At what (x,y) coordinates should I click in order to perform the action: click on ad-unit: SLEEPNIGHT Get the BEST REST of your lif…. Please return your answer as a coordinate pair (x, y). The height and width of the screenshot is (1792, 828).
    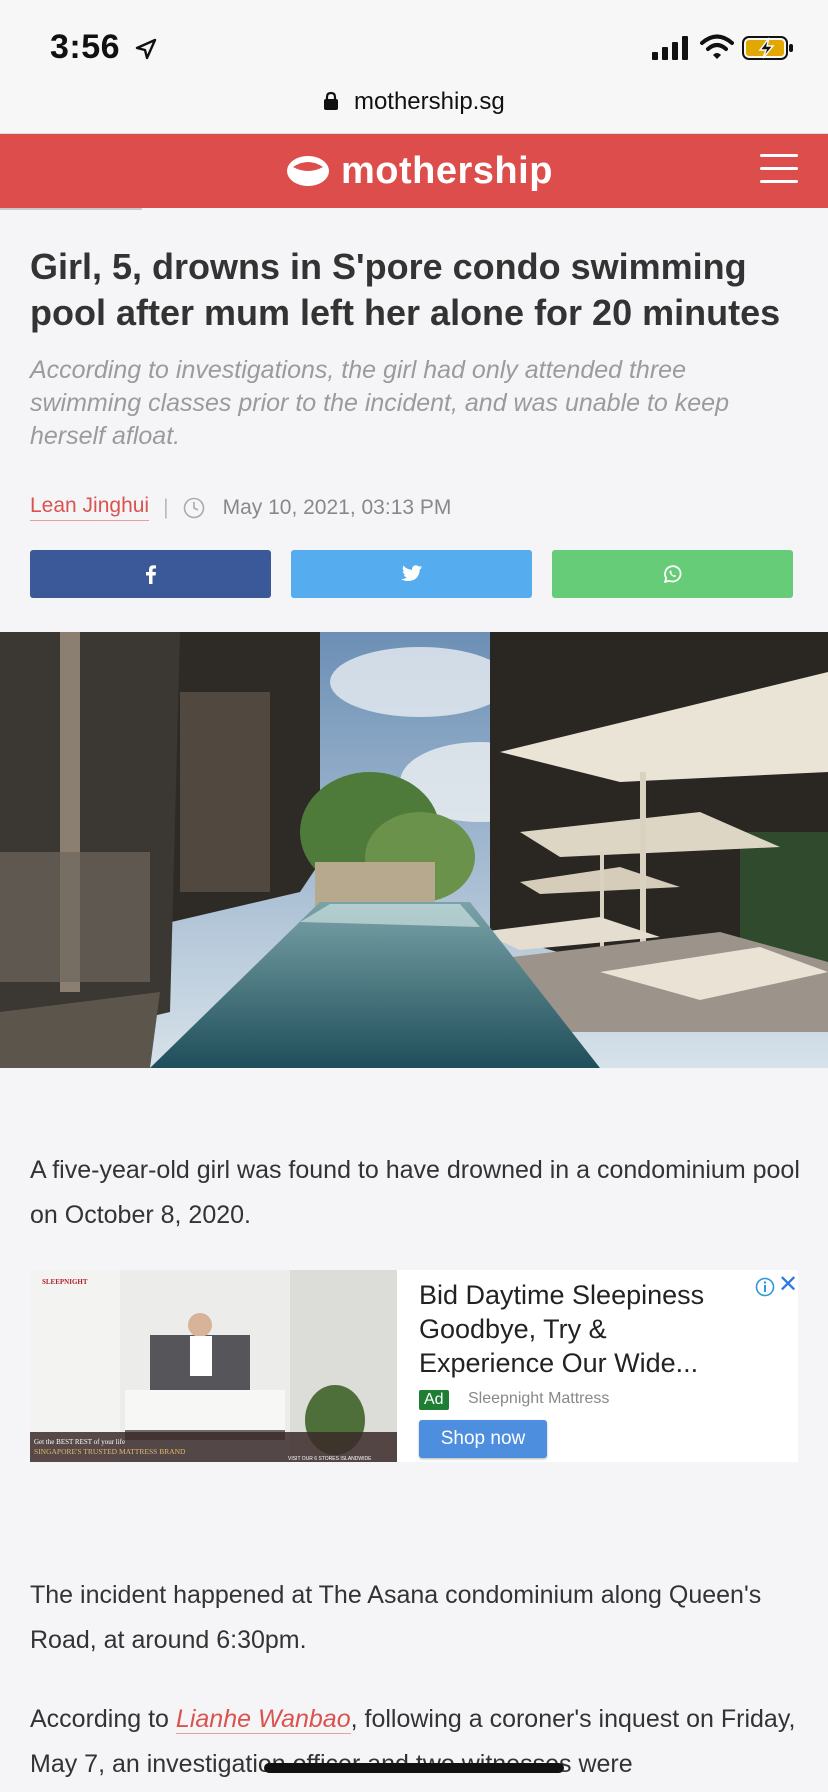
    Looking at the image, I should click on (414, 1366).